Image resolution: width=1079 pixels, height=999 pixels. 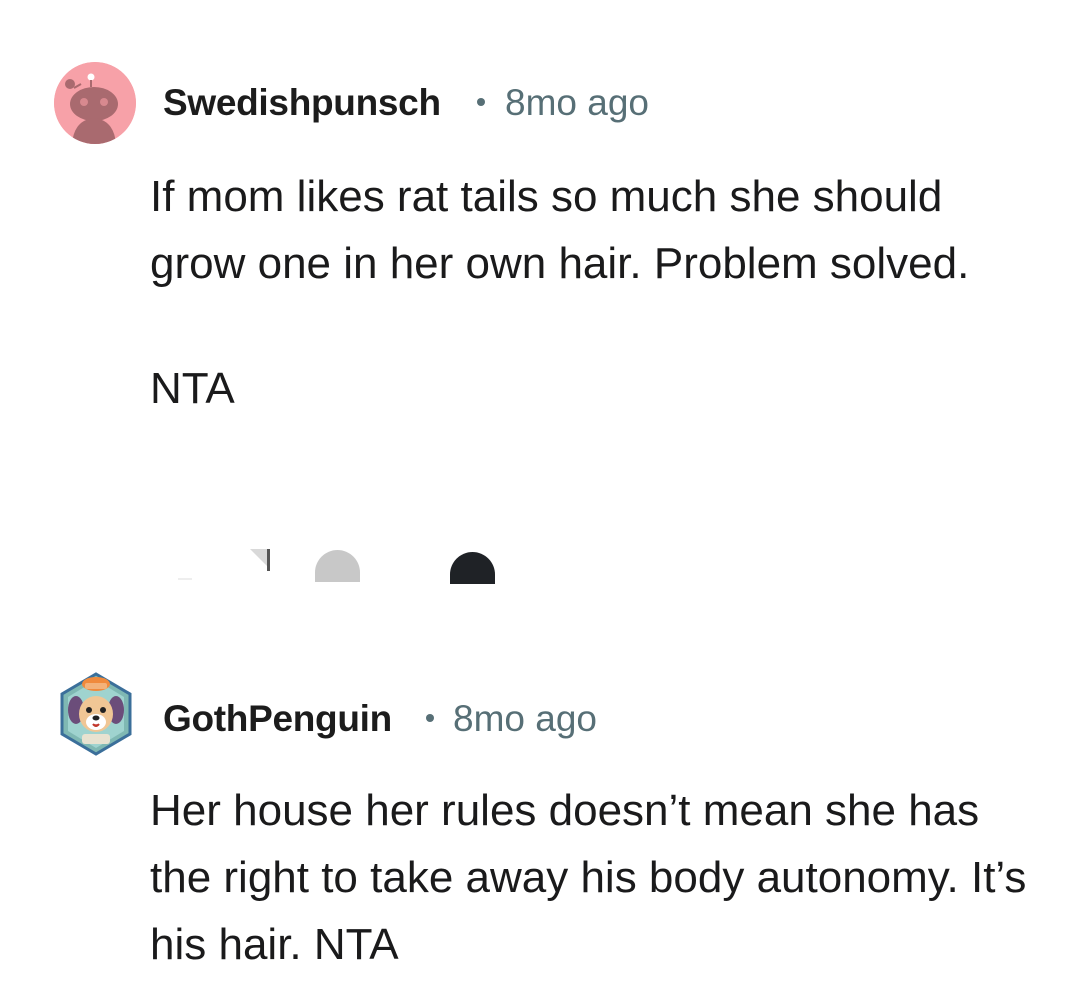 What do you see at coordinates (302, 103) in the screenshot?
I see `username: Swedishpunsch` at bounding box center [302, 103].